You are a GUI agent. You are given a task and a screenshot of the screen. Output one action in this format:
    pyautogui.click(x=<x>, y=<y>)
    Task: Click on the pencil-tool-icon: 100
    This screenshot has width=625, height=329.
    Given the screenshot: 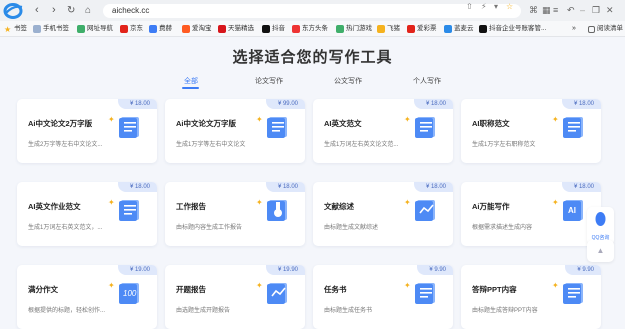 What is the action you would take?
    pyautogui.click(x=129, y=293)
    